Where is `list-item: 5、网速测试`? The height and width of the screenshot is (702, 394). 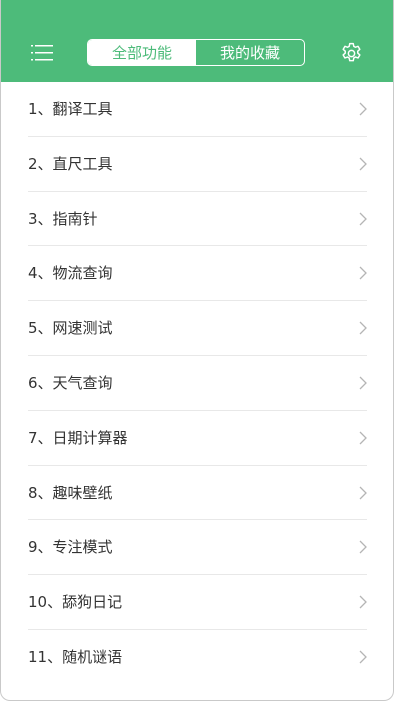
list-item: 5、网速测试 is located at coordinates (197, 328).